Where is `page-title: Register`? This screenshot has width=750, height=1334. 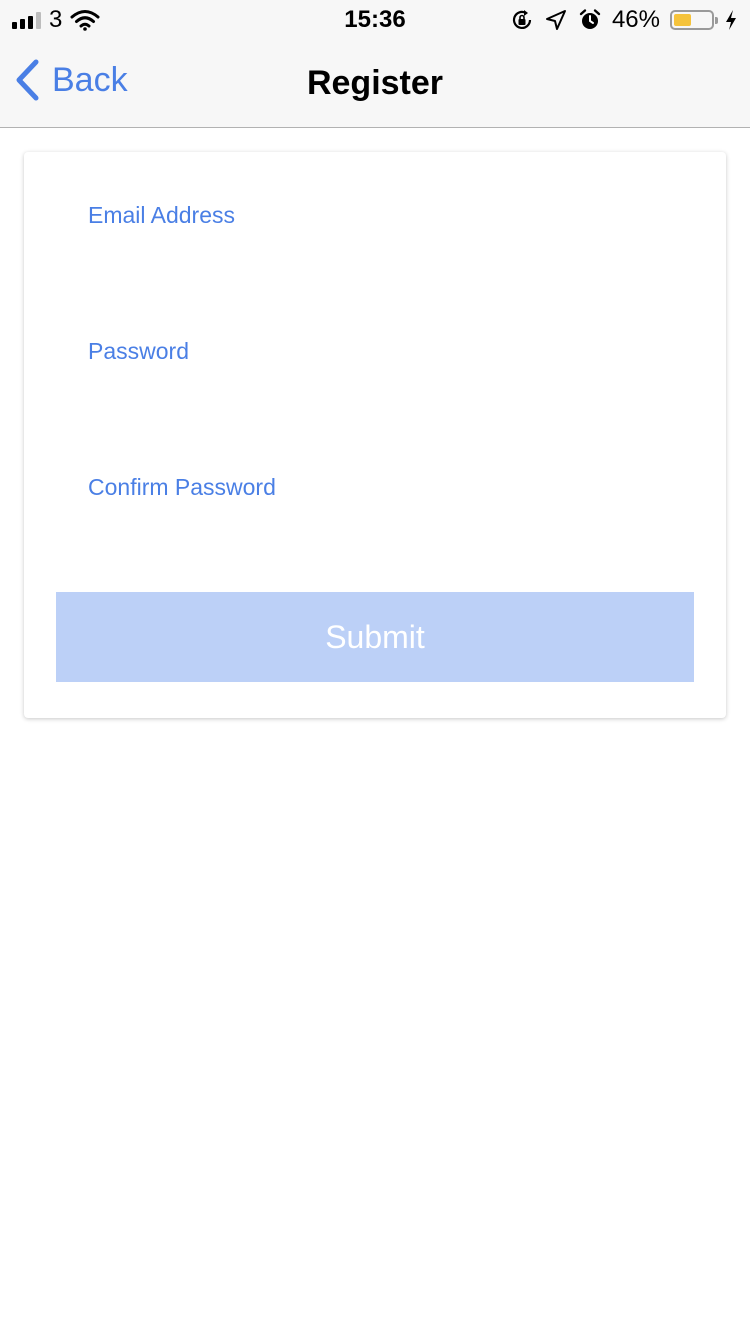
page-title: Register is located at coordinates (375, 83).